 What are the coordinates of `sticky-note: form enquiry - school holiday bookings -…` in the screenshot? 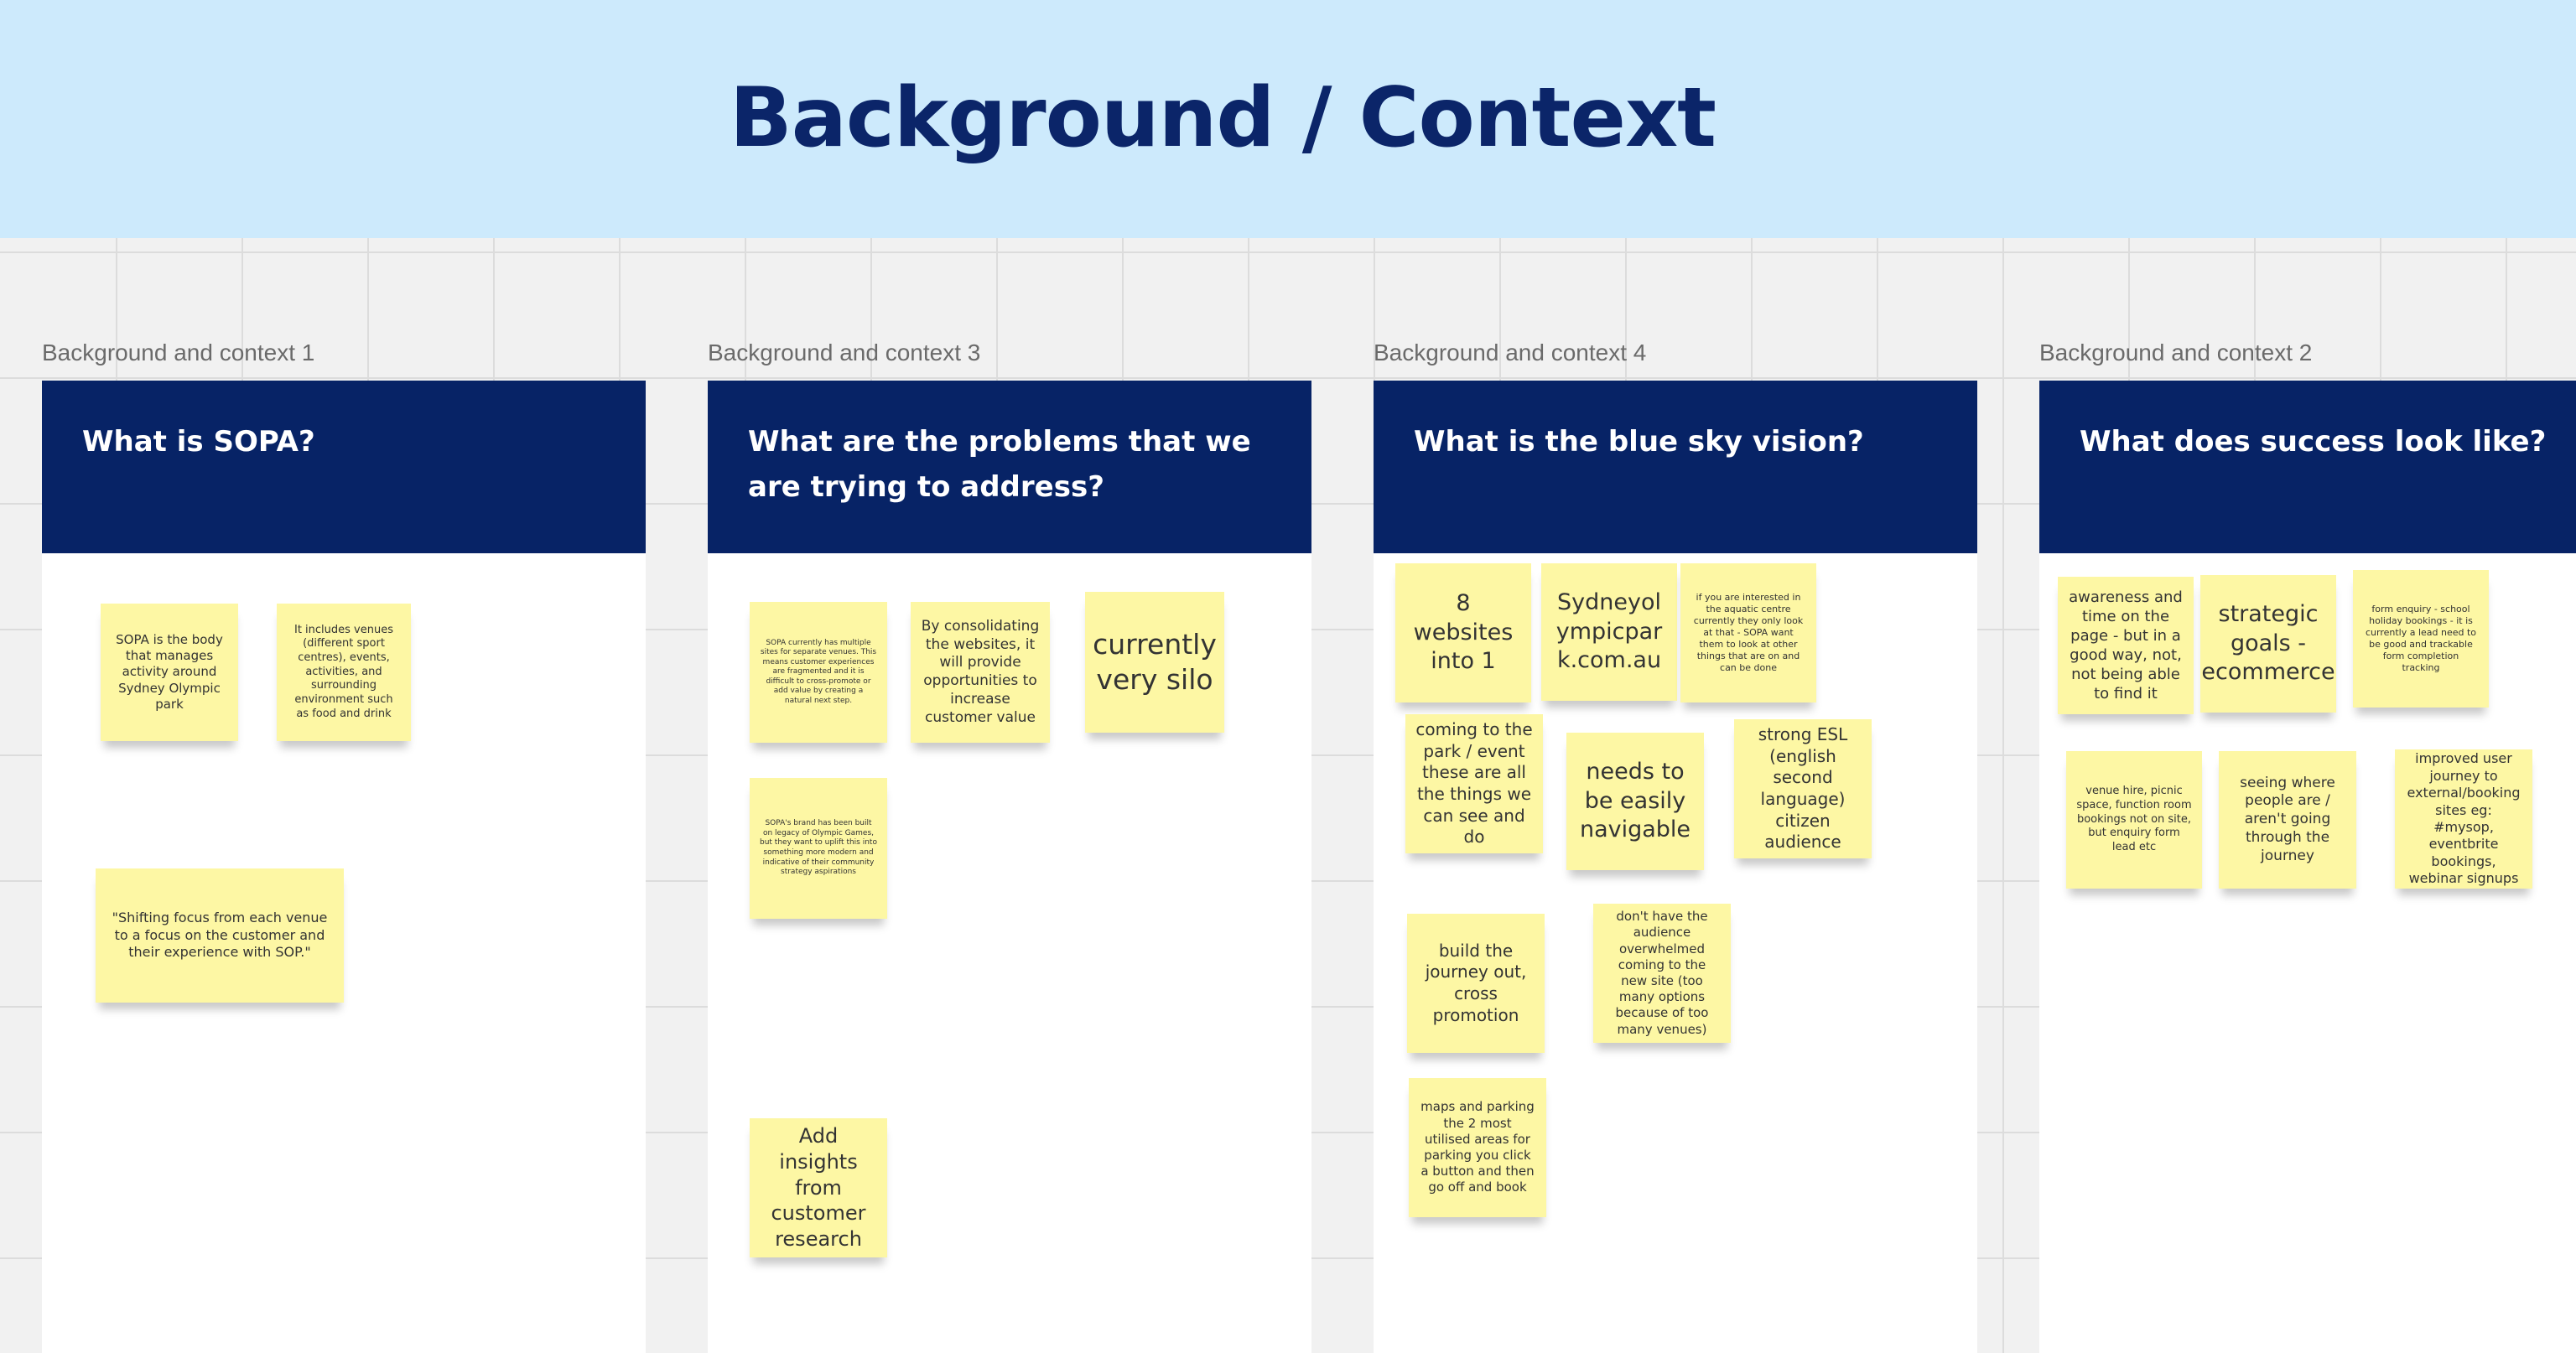 It's located at (2421, 639).